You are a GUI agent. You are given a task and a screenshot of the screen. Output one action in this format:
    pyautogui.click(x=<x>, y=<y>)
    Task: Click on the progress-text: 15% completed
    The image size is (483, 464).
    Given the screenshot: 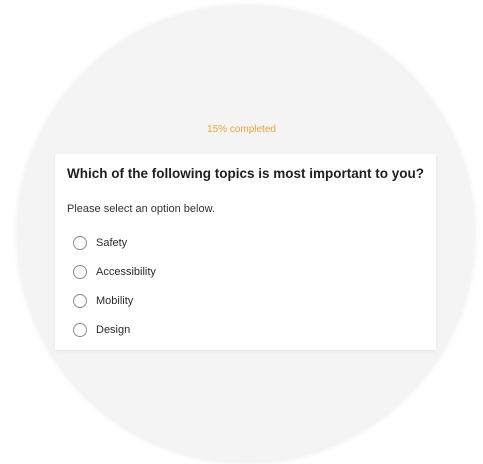 What is the action you would take?
    pyautogui.click(x=241, y=129)
    